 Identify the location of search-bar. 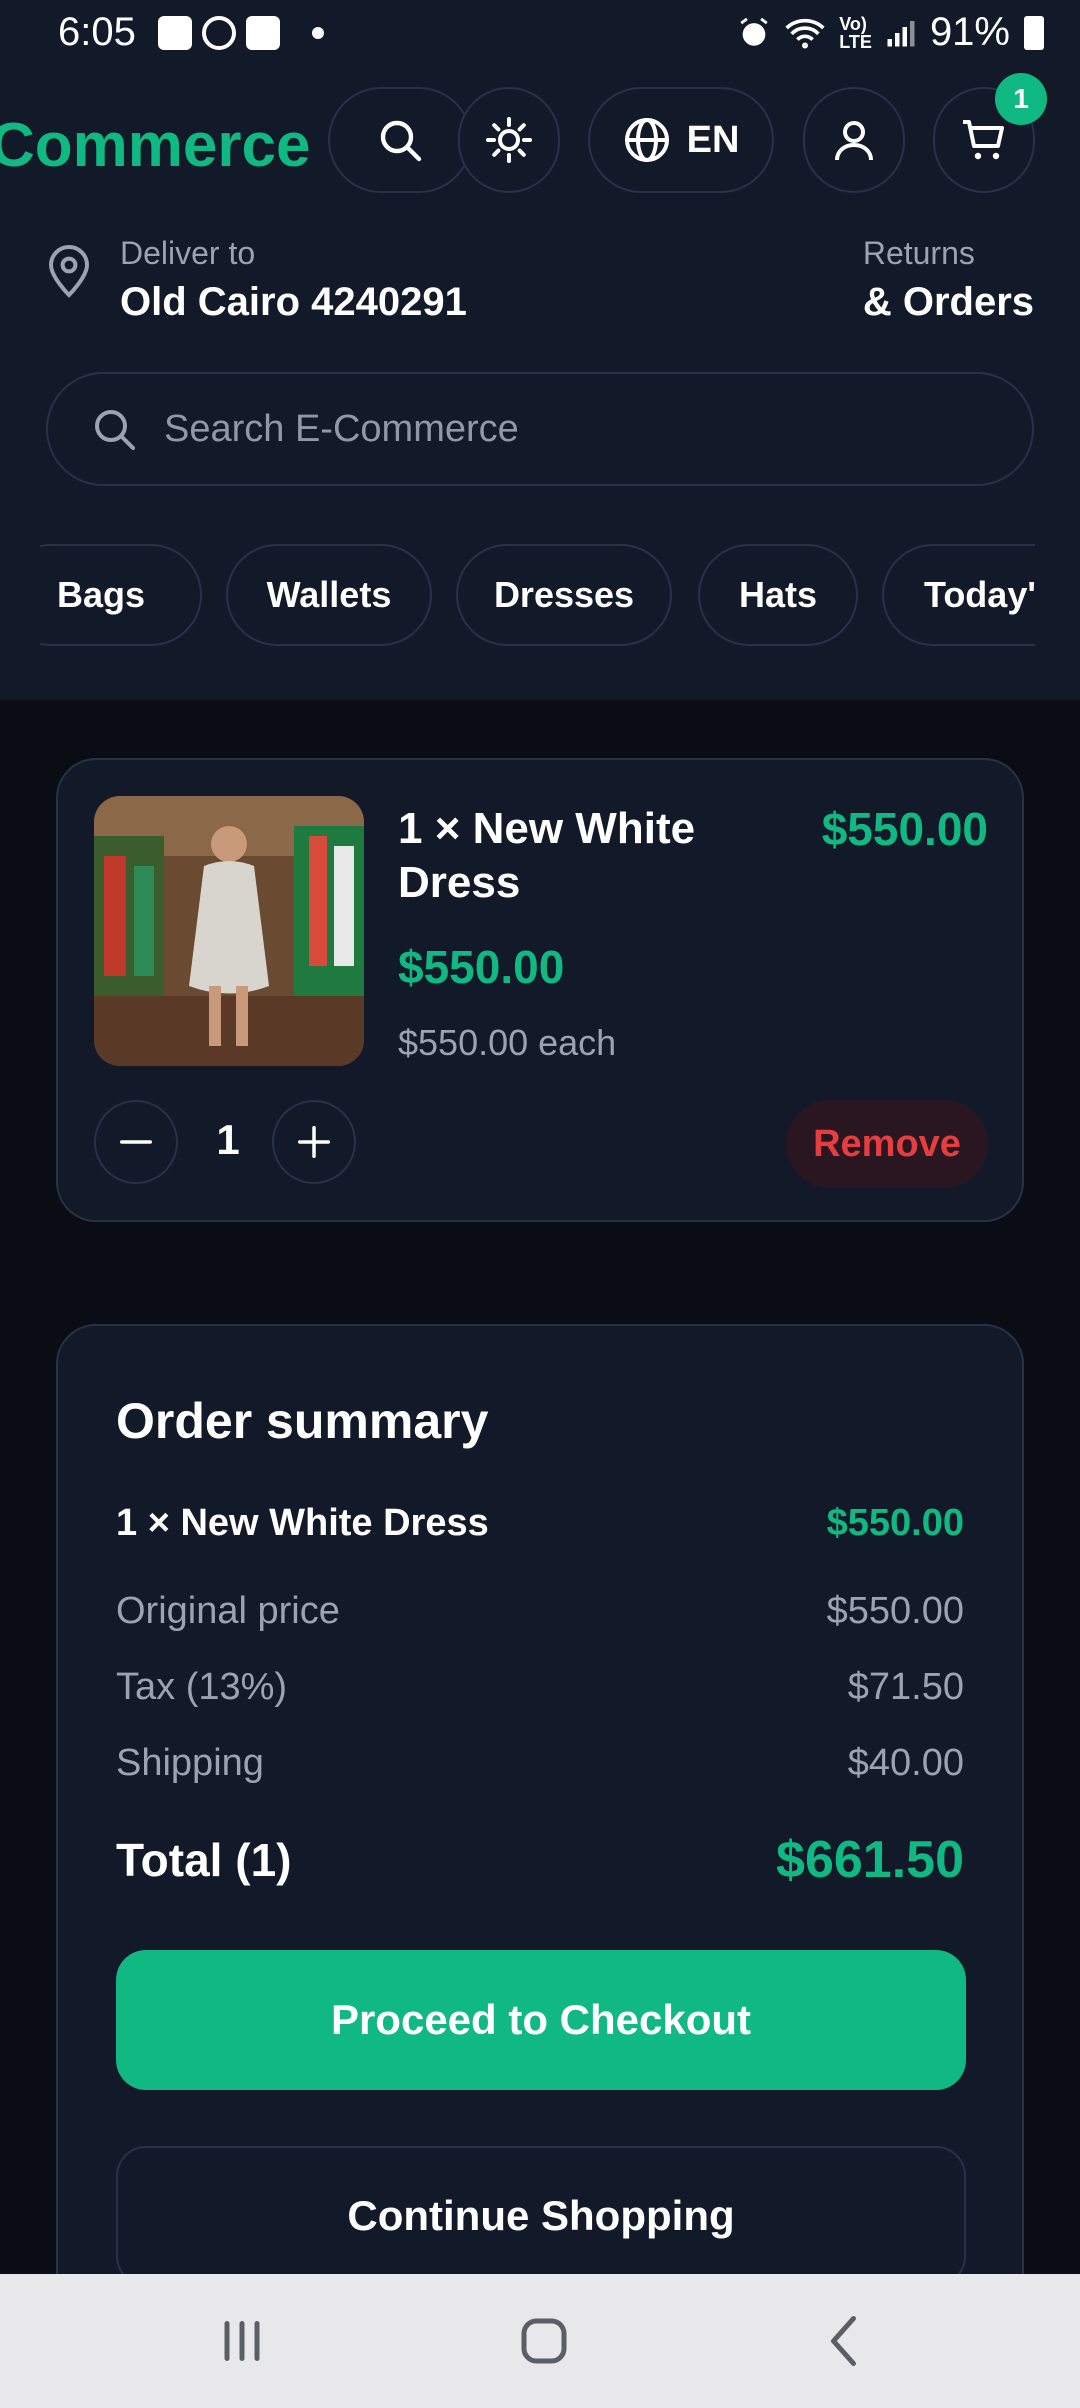
(540, 429).